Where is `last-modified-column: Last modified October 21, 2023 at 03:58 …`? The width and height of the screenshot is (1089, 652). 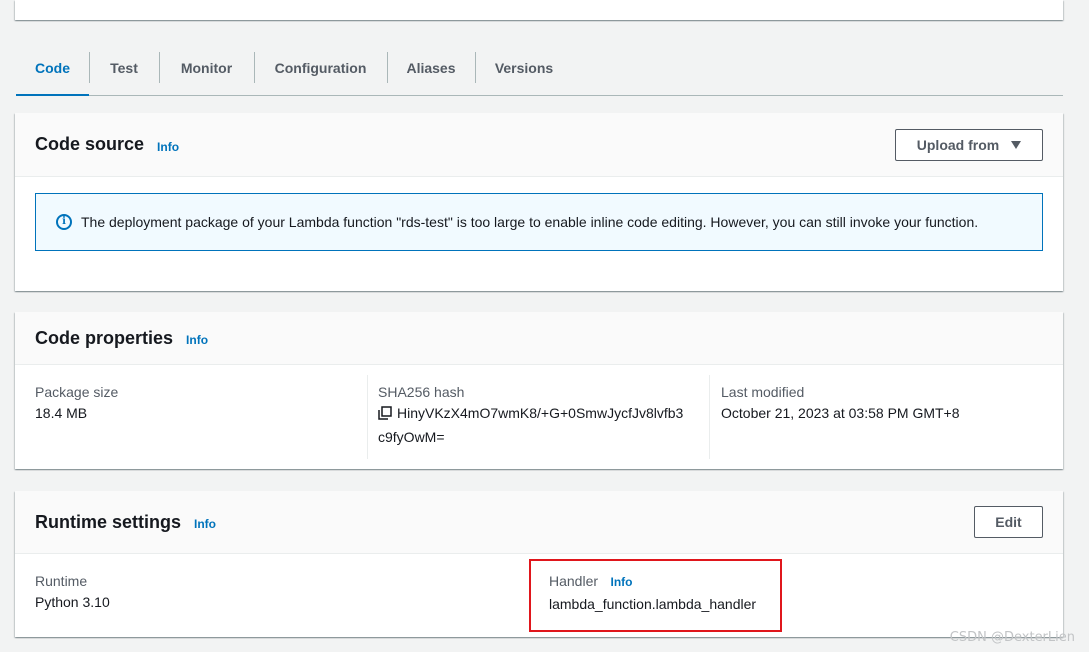 last-modified-column: Last modified October 21, 2023 at 03:58 … is located at coordinates (840, 404).